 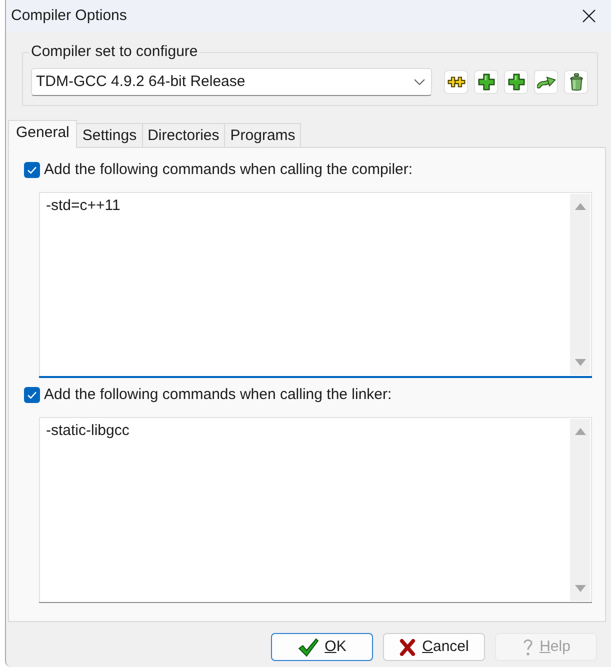 I want to click on cancel-button: Cancel, so click(x=434, y=647).